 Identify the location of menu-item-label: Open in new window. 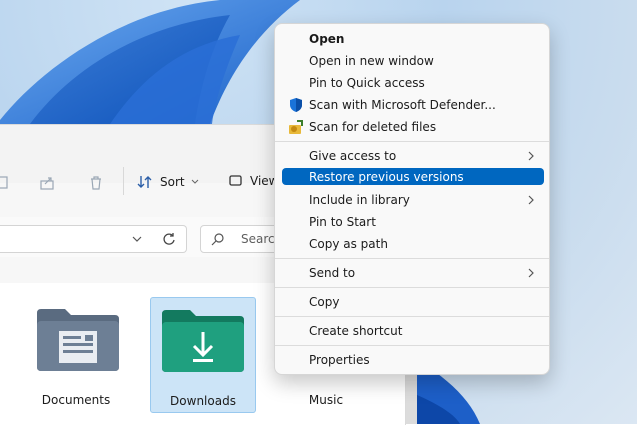
(371, 61).